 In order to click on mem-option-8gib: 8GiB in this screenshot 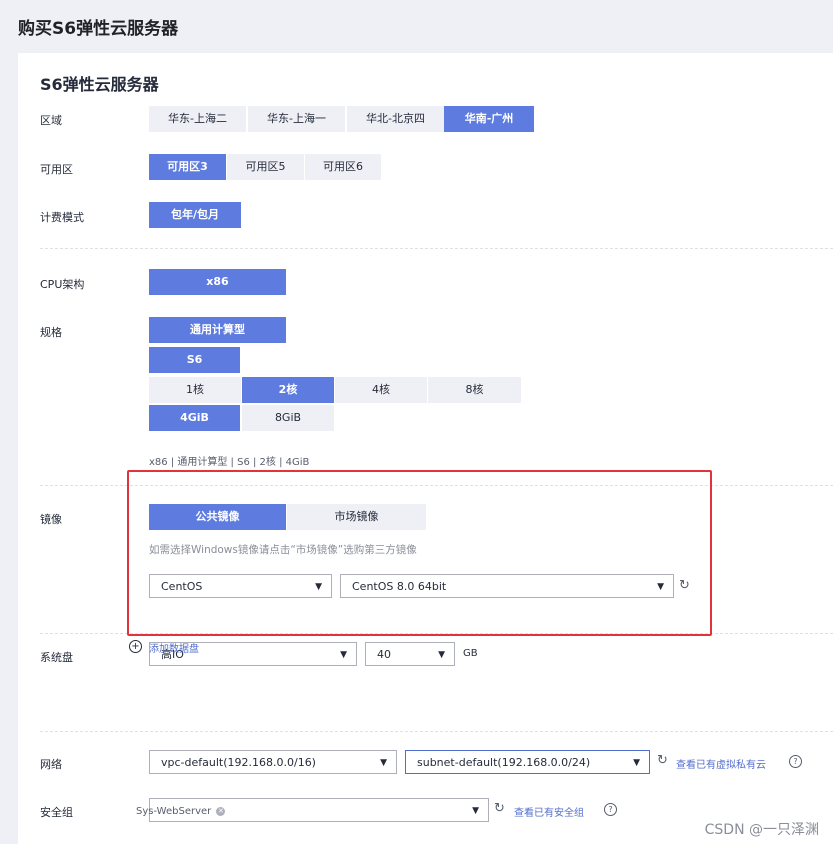, I will do `click(288, 418)`.